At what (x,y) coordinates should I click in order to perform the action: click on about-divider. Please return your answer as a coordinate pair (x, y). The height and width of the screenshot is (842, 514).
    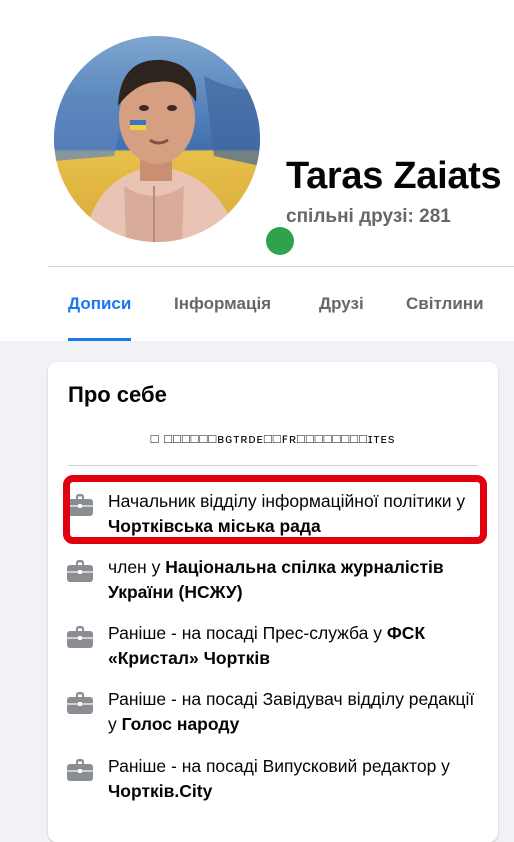
    Looking at the image, I should click on (273, 465).